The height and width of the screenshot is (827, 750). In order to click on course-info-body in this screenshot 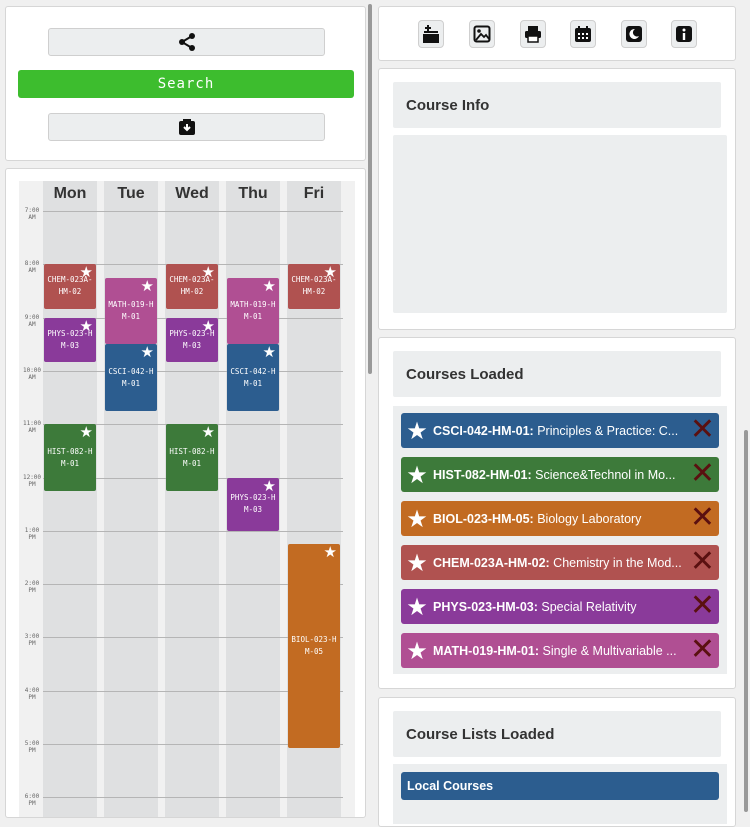, I will do `click(560, 224)`.